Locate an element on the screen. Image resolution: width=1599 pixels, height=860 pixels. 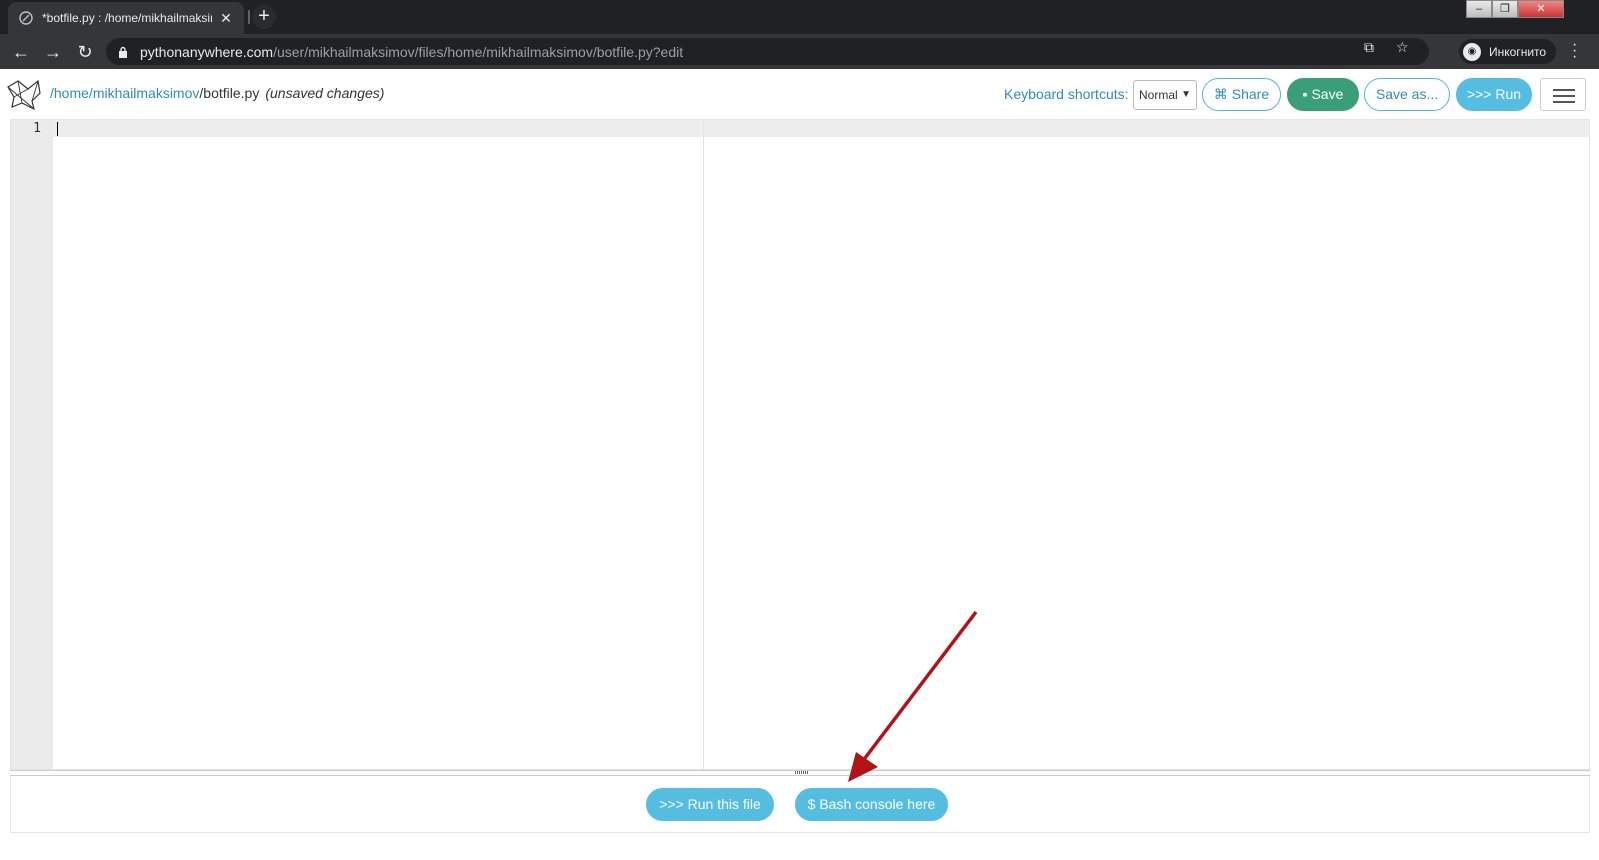
line-number-gutter: 1 is located at coordinates (32, 444).